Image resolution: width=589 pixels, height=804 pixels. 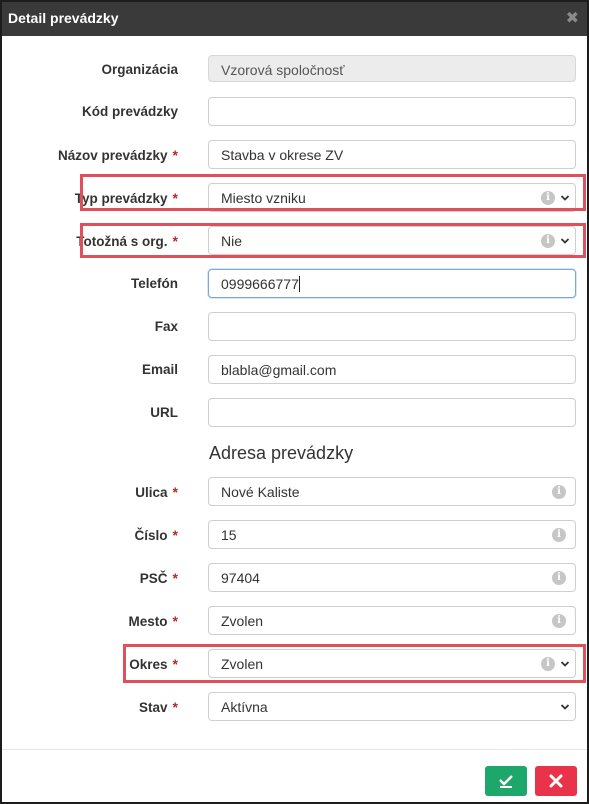 I want to click on label-url: URL, so click(x=164, y=412).